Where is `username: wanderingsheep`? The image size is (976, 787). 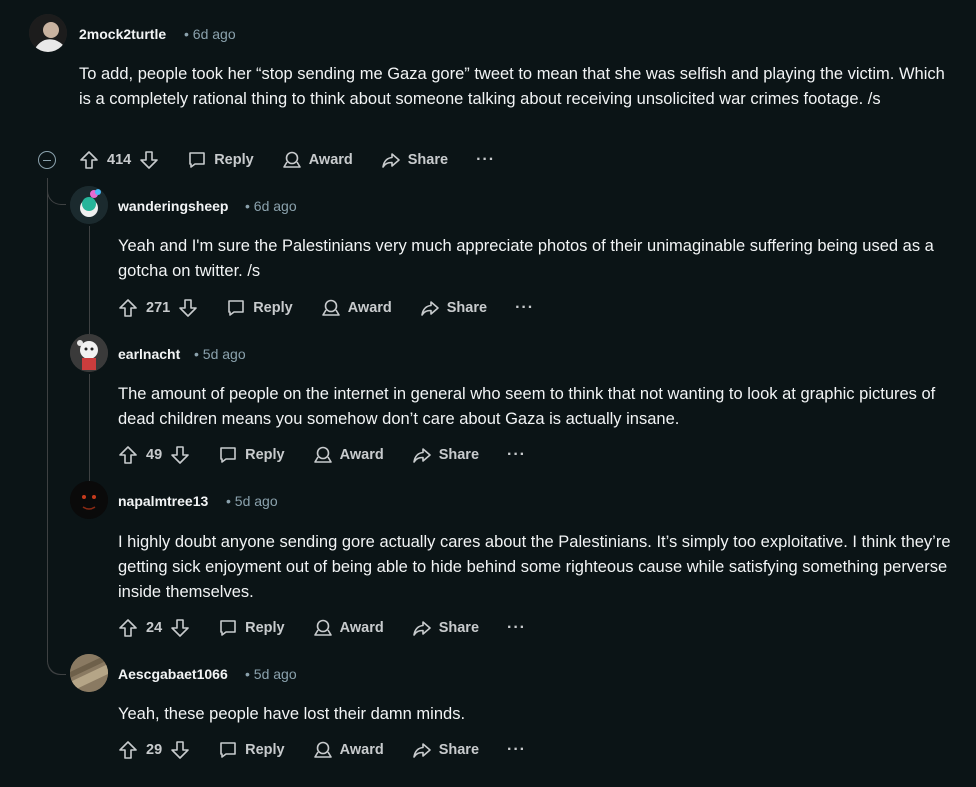
username: wanderingsheep is located at coordinates (173, 206).